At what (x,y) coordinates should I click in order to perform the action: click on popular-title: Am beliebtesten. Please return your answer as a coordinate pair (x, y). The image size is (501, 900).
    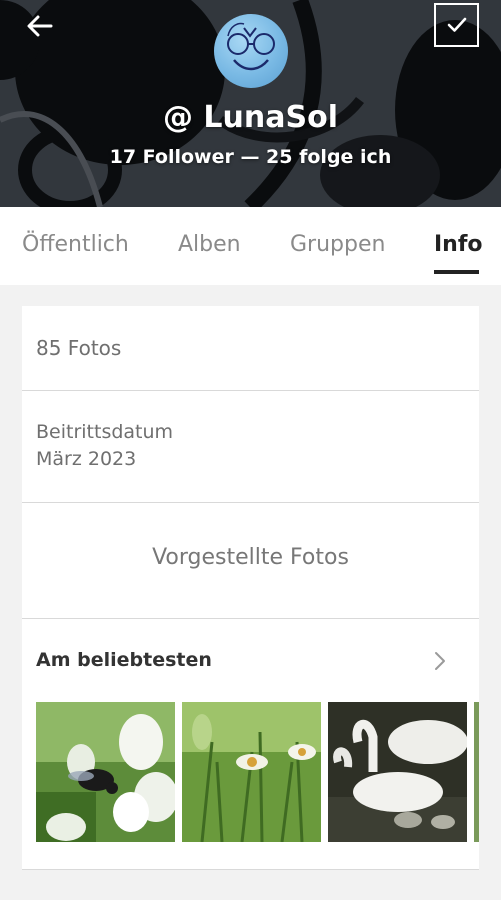
    Looking at the image, I should click on (124, 660).